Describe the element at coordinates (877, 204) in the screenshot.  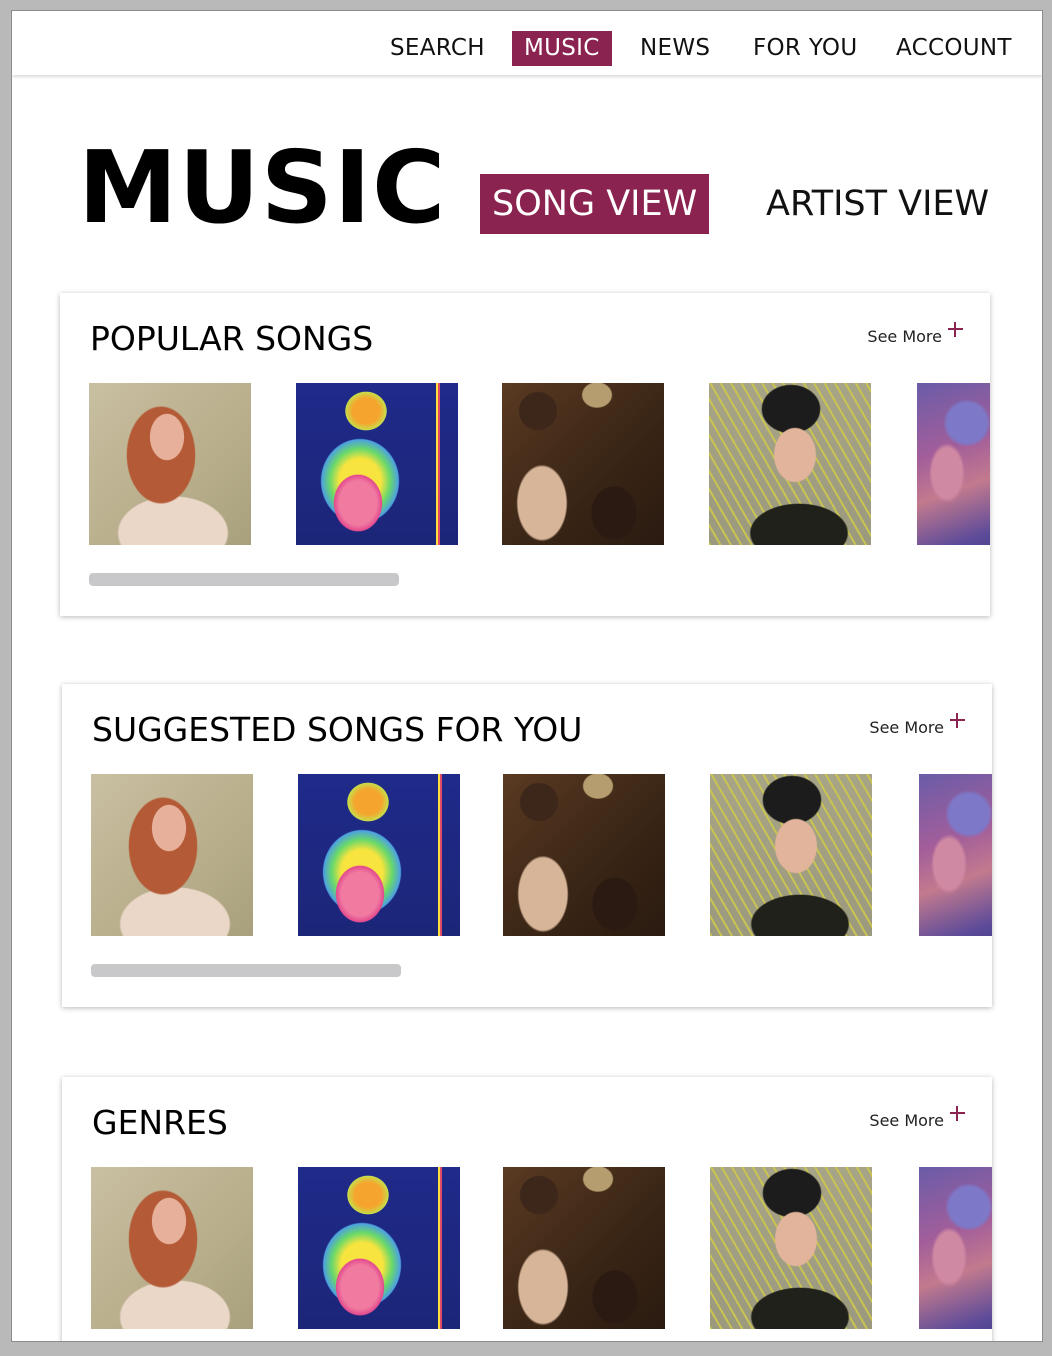
I see `artist-view-button: ARTIST VIEW` at that location.